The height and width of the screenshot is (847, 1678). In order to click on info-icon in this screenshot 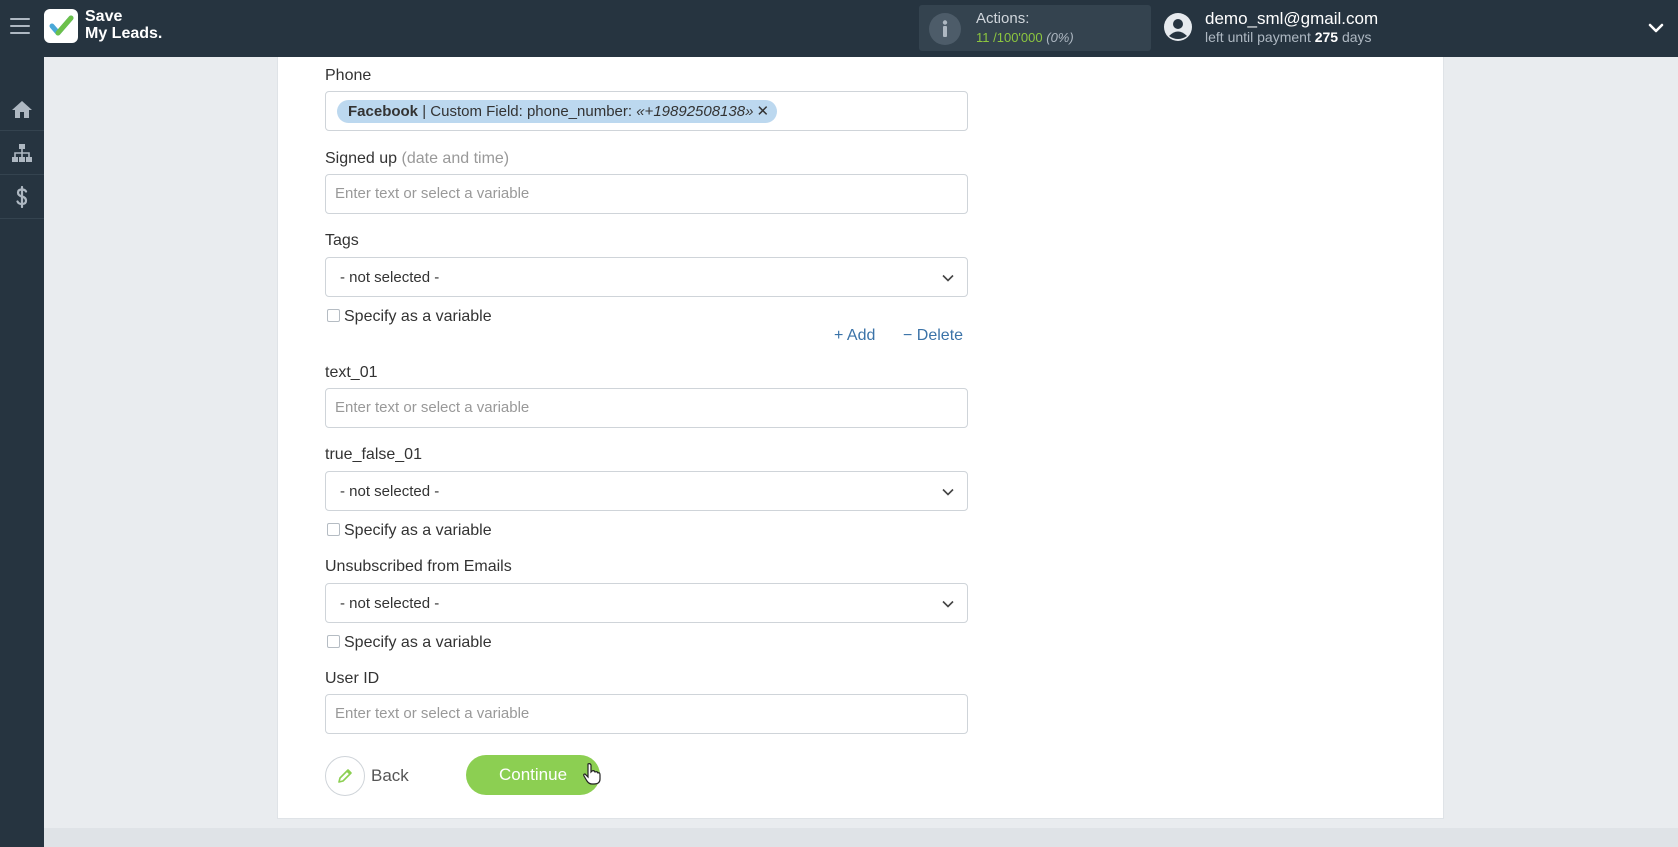, I will do `click(945, 29)`.